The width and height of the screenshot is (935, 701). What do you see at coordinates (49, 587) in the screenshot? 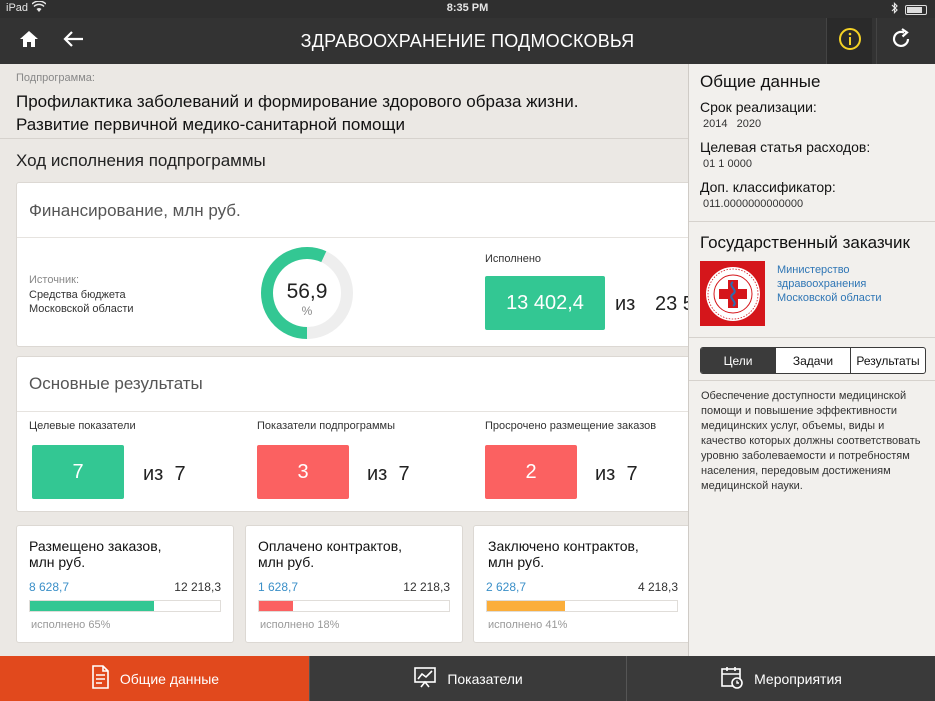
I see `card-value: 8 628,7` at bounding box center [49, 587].